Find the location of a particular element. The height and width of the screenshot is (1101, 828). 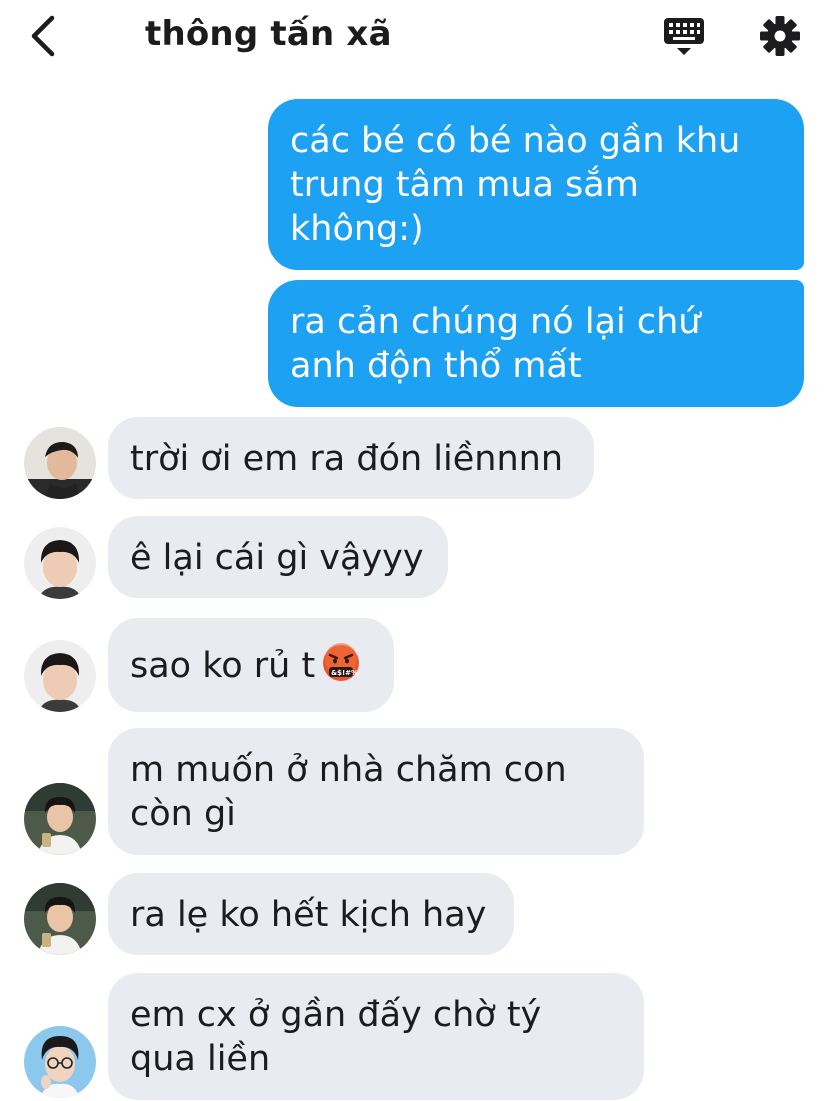

face-with-symbols-on-mouth-emoji: &$!#% is located at coordinates (341, 662).